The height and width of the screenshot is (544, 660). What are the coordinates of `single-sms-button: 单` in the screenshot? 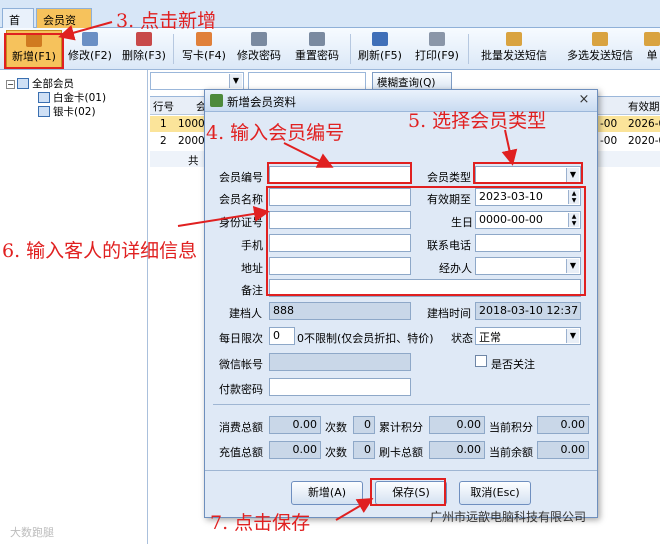 It's located at (652, 49).